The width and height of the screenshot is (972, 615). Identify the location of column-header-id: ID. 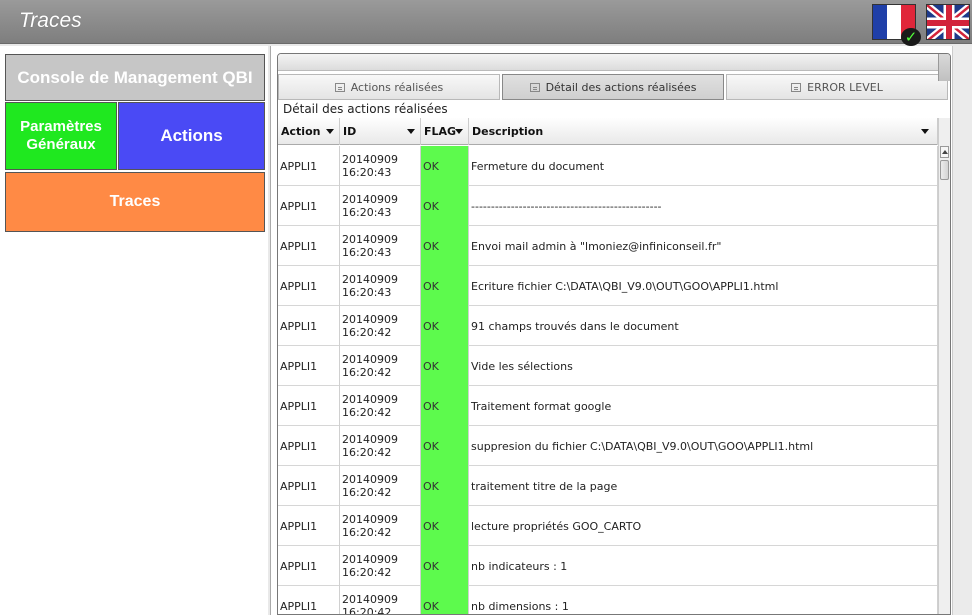
(380, 131).